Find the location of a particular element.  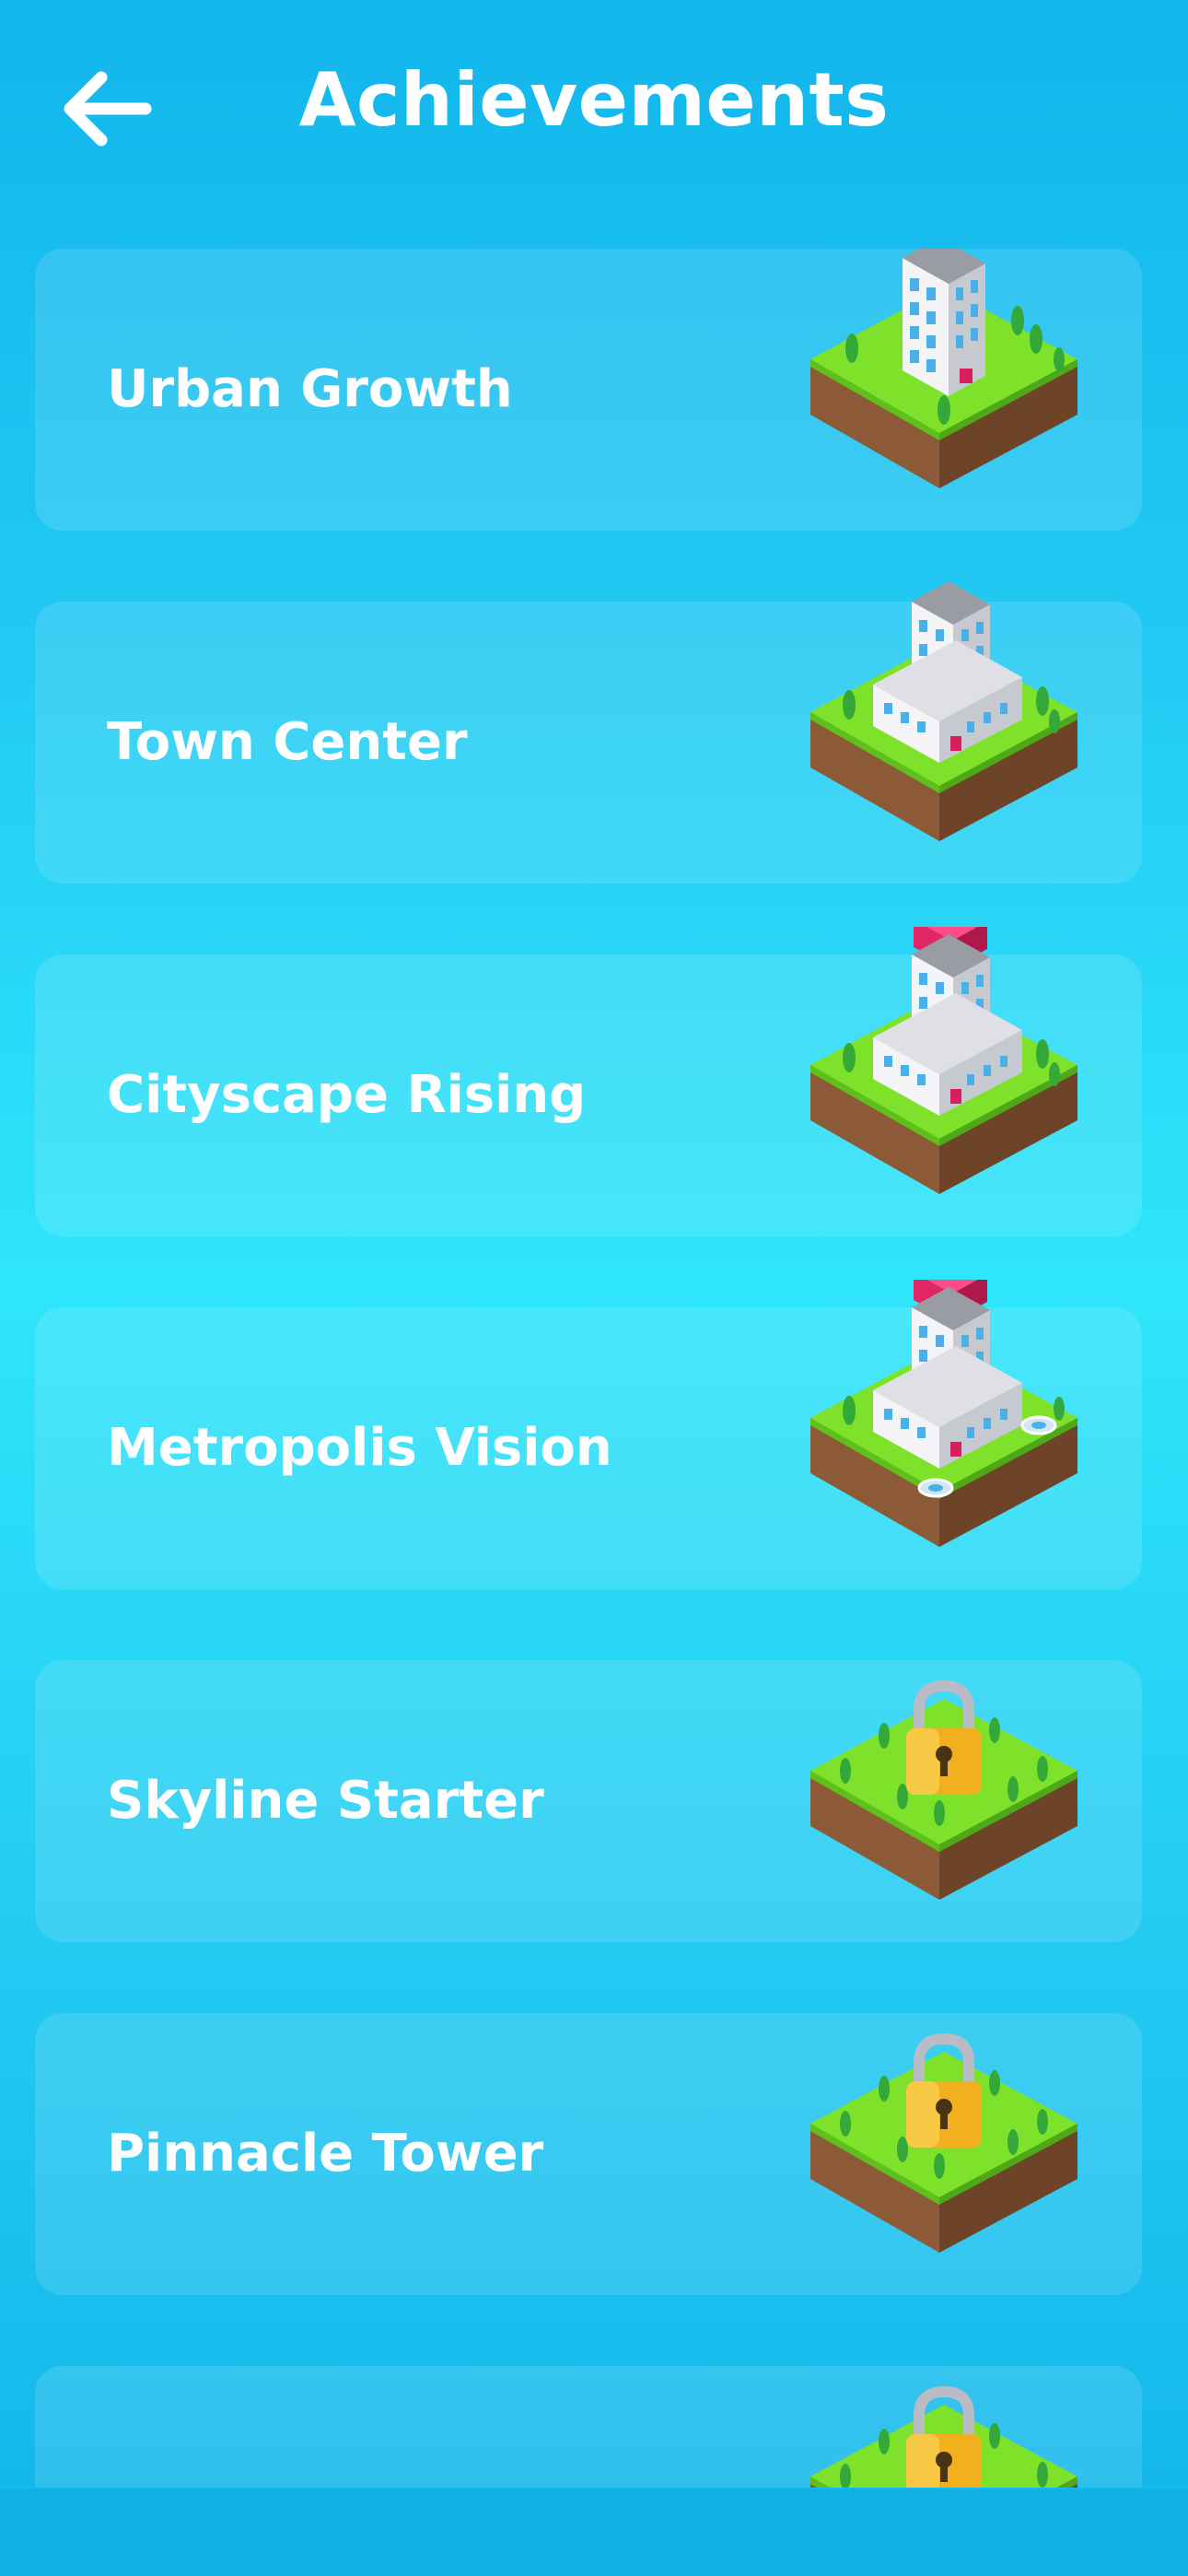

achievement-title: Cityscape Rising is located at coordinates (347, 1095).